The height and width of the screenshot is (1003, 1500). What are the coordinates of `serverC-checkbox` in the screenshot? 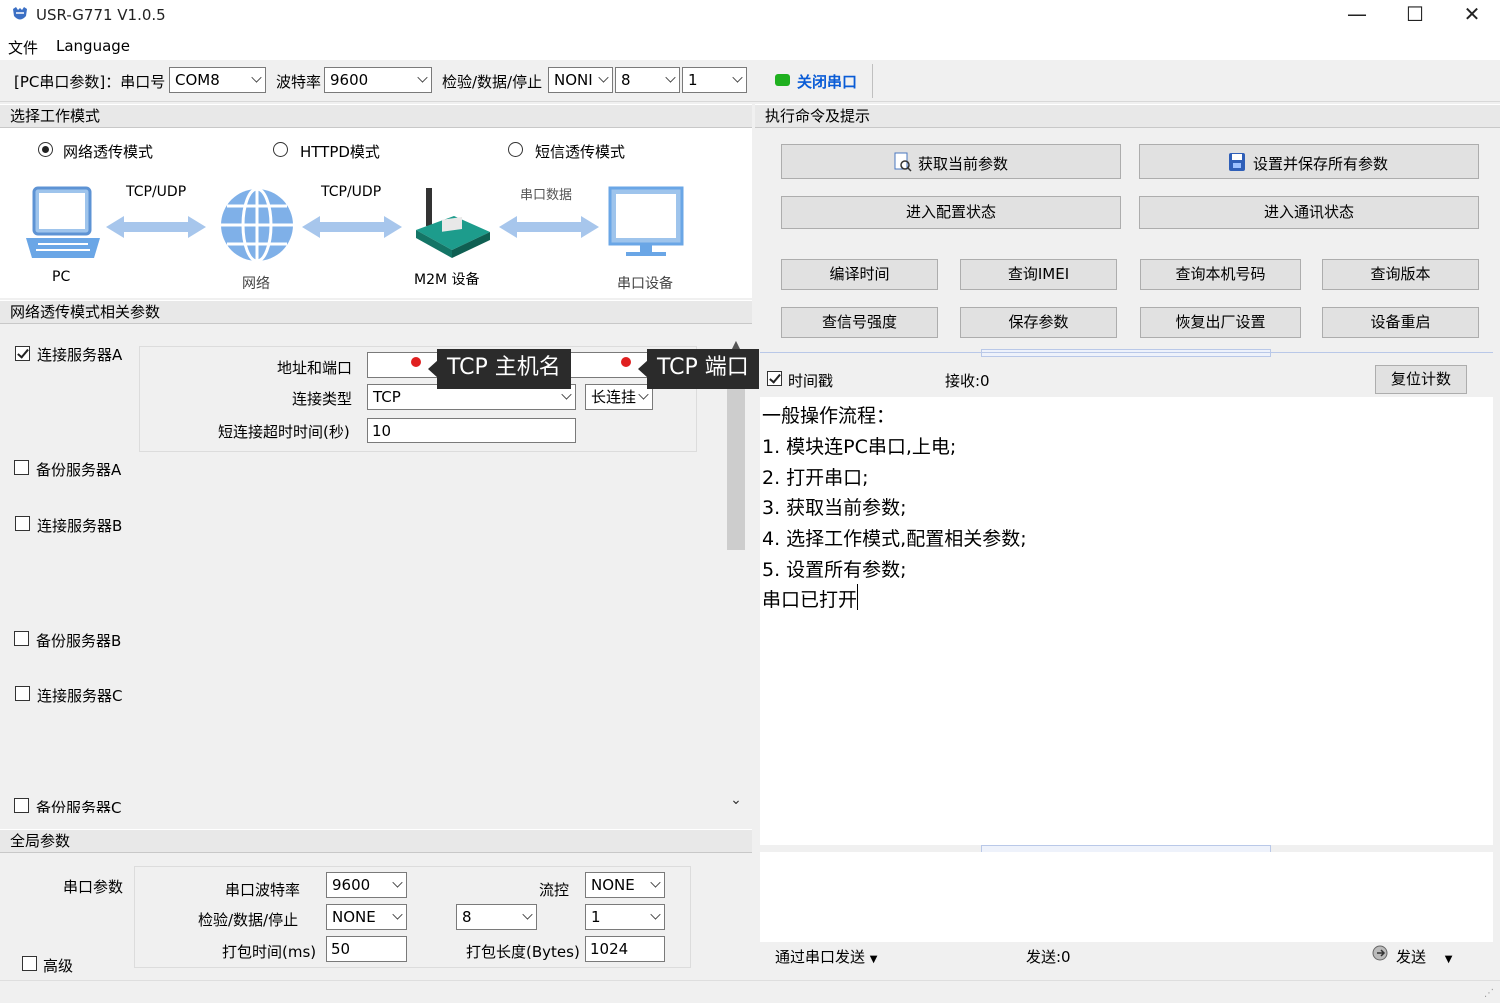 It's located at (22, 693).